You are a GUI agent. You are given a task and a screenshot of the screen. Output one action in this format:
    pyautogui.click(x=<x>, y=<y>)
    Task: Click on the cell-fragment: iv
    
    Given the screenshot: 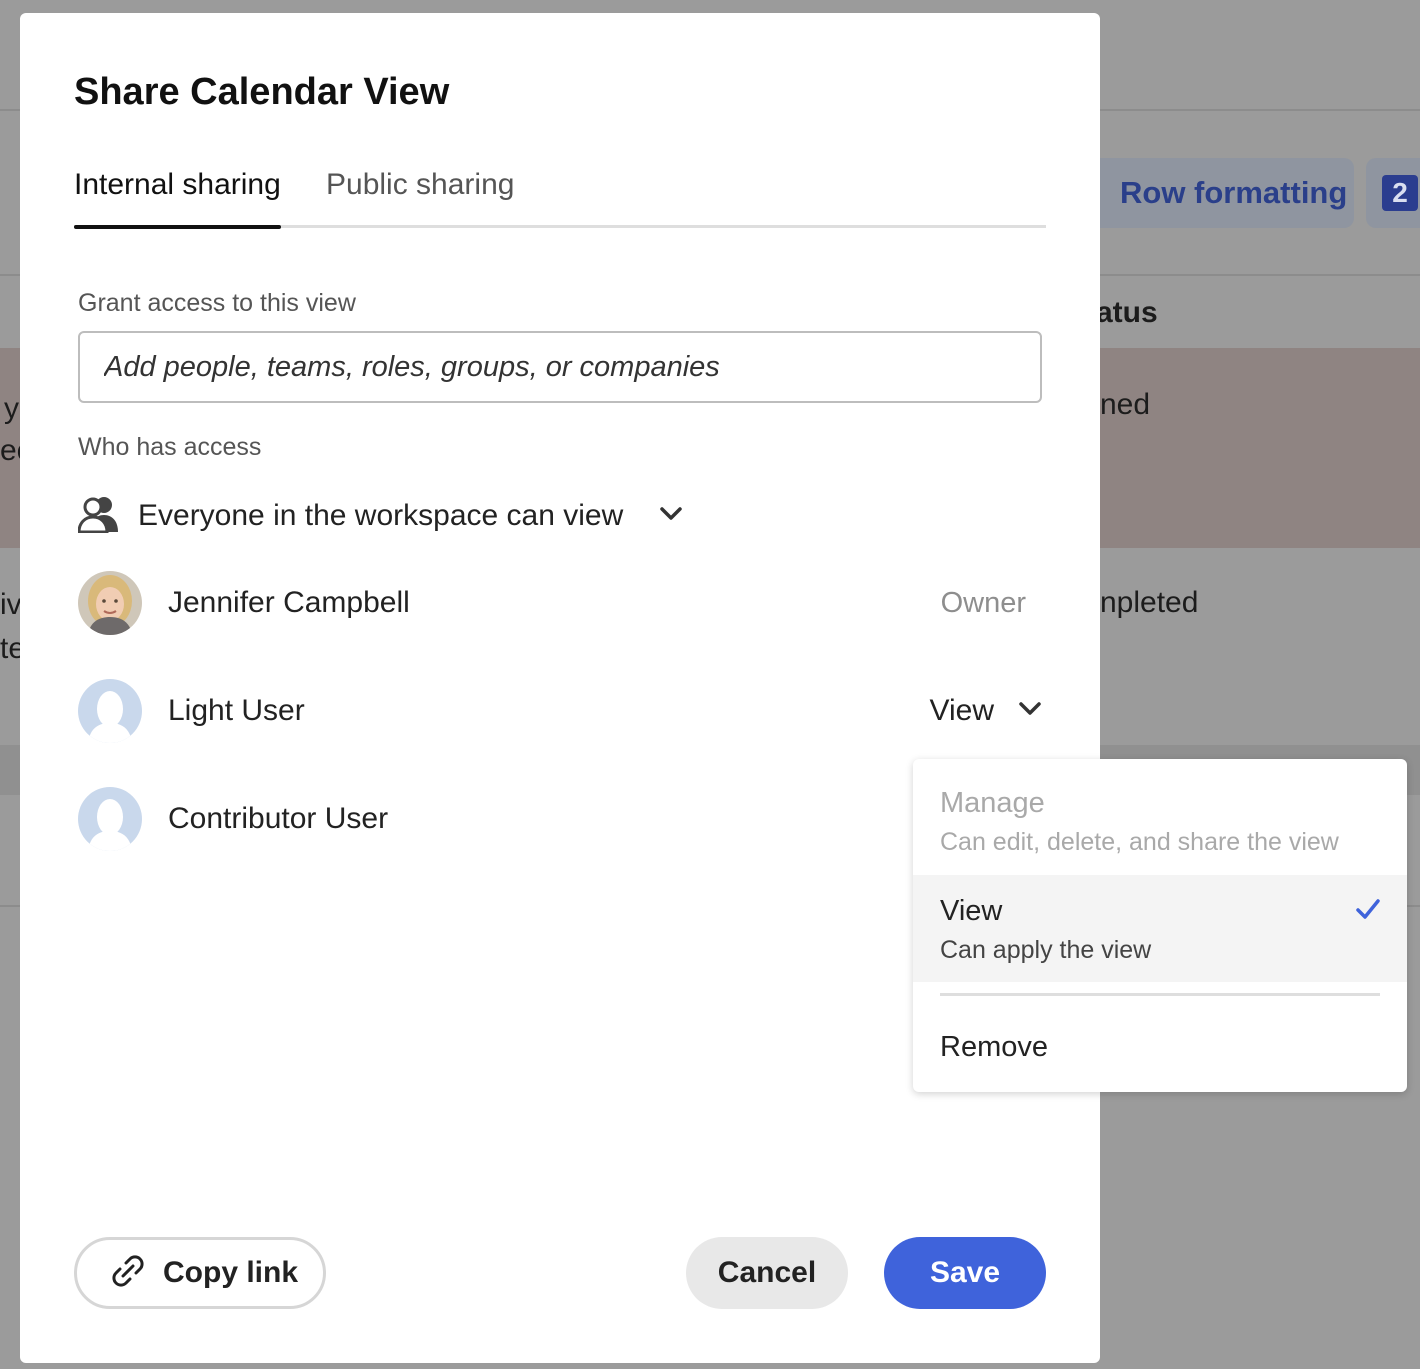 What is the action you would take?
    pyautogui.click(x=11, y=604)
    